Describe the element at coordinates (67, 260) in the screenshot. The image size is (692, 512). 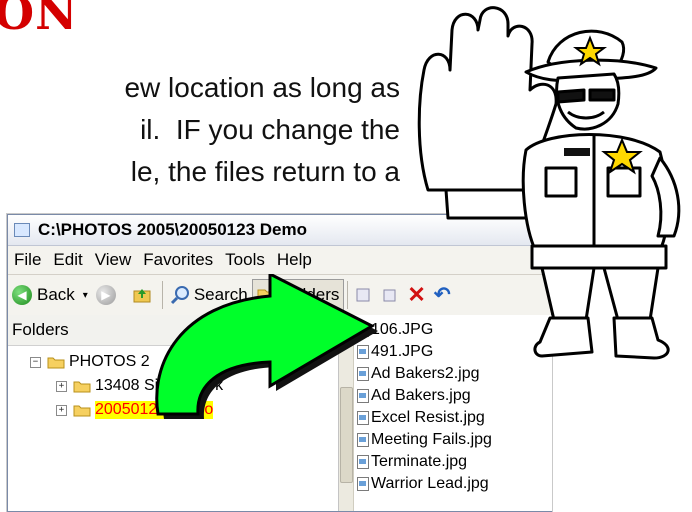
I see `menu-edit: Edit` at that location.